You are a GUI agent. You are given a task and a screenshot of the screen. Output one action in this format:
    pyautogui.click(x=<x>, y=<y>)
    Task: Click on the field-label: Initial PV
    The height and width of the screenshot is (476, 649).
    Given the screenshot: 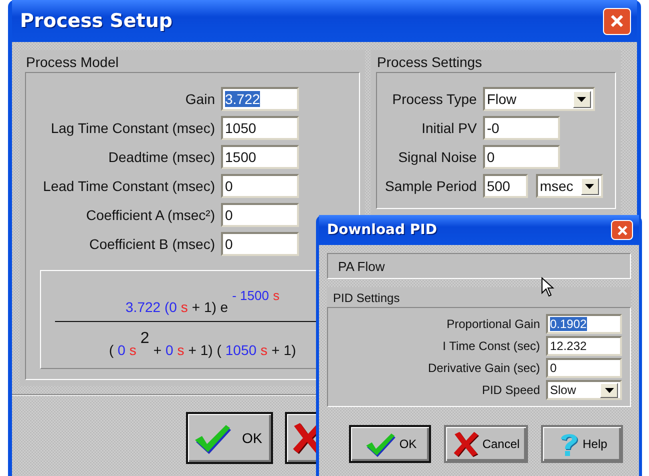 What is the action you would take?
    pyautogui.click(x=448, y=128)
    